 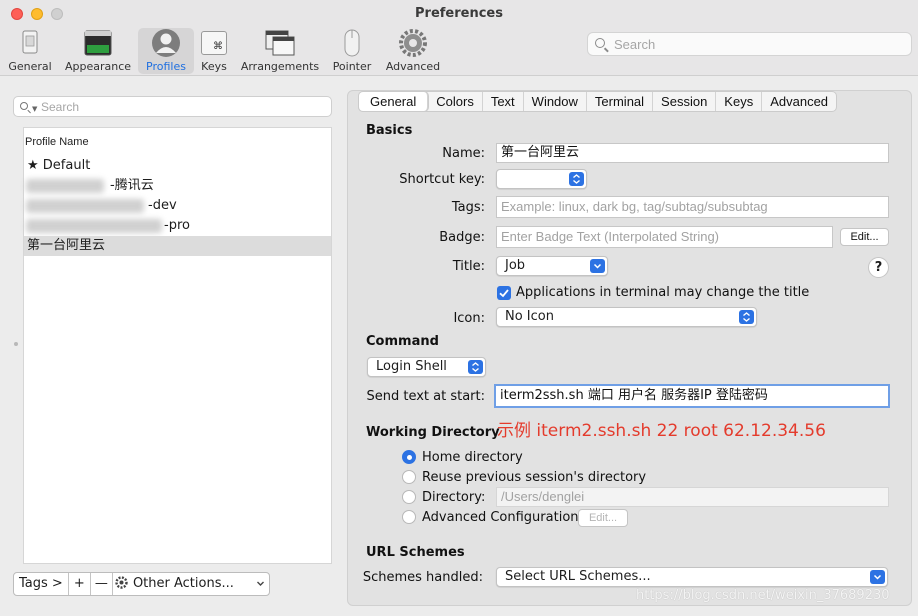 I want to click on tab-text: Text, so click(x=503, y=101).